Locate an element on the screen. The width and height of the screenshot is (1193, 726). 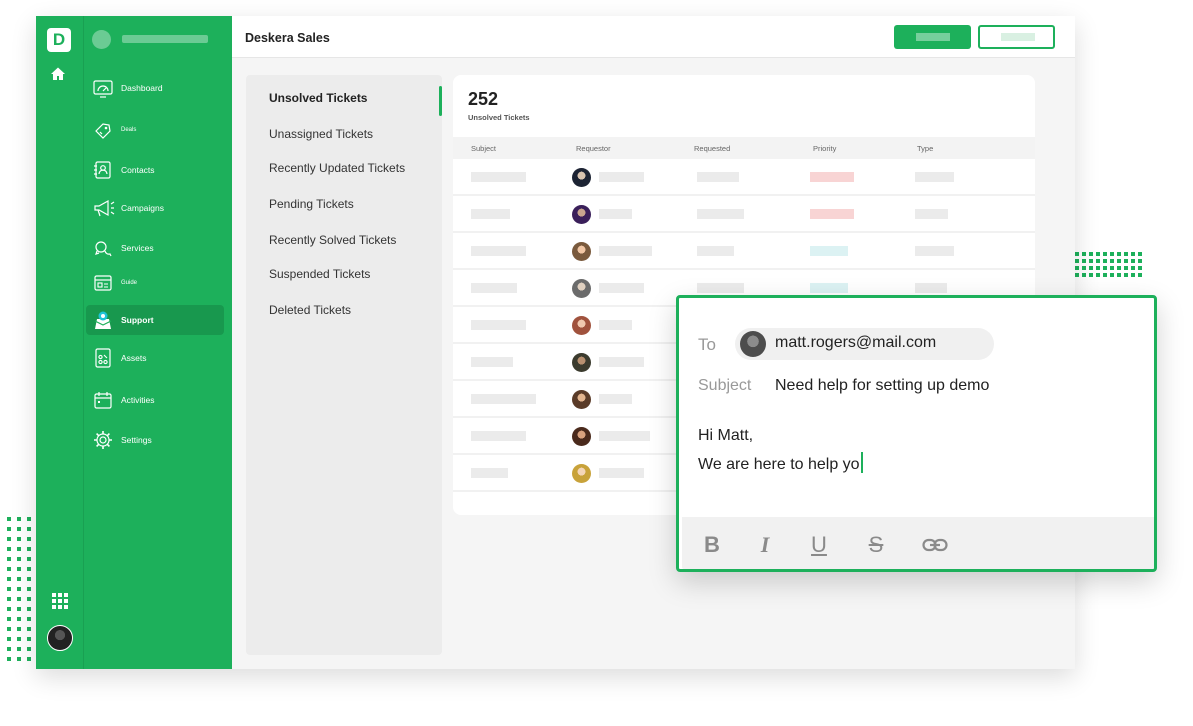
chat-icon is located at coordinates (103, 249).